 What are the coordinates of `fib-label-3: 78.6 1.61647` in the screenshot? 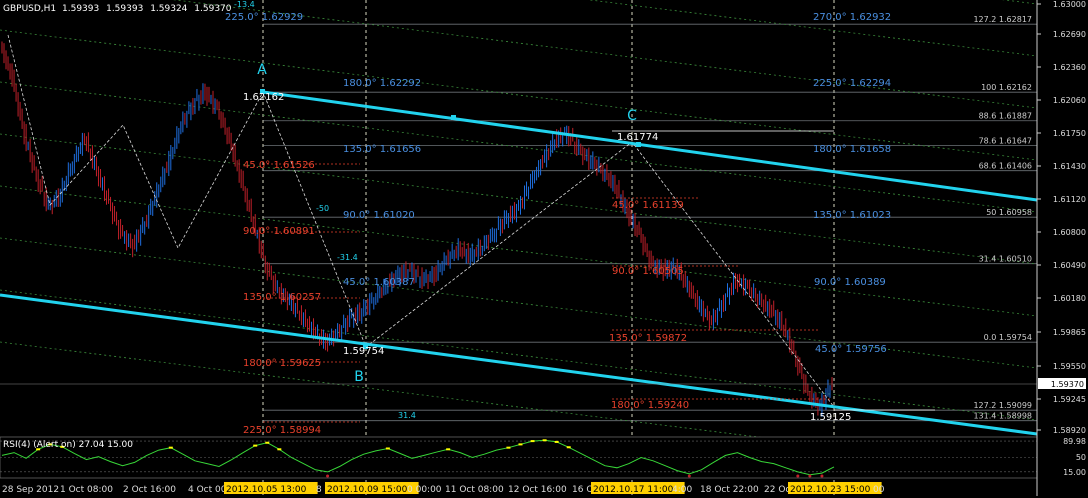 It's located at (1005, 141).